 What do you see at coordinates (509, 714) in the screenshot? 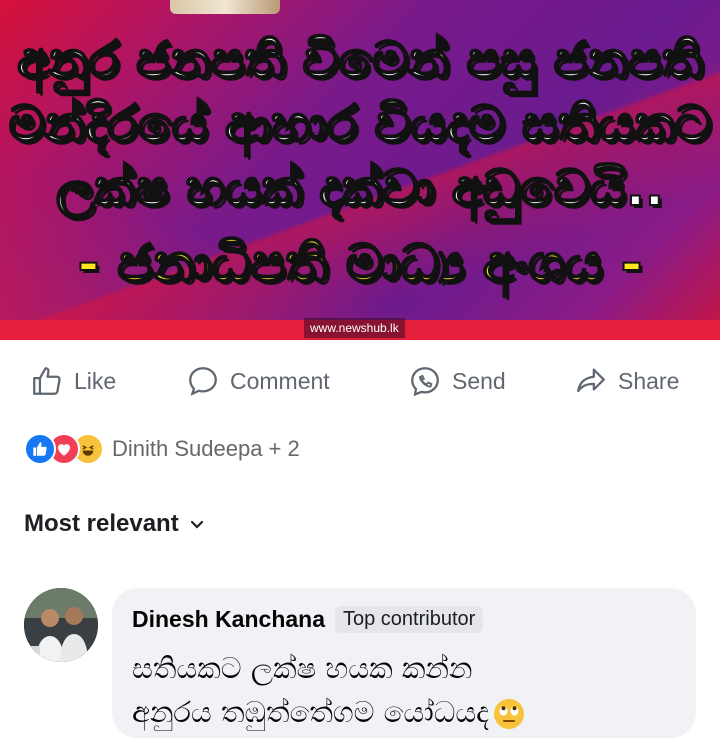
I see `rolling-eyes-emoji-icon` at bounding box center [509, 714].